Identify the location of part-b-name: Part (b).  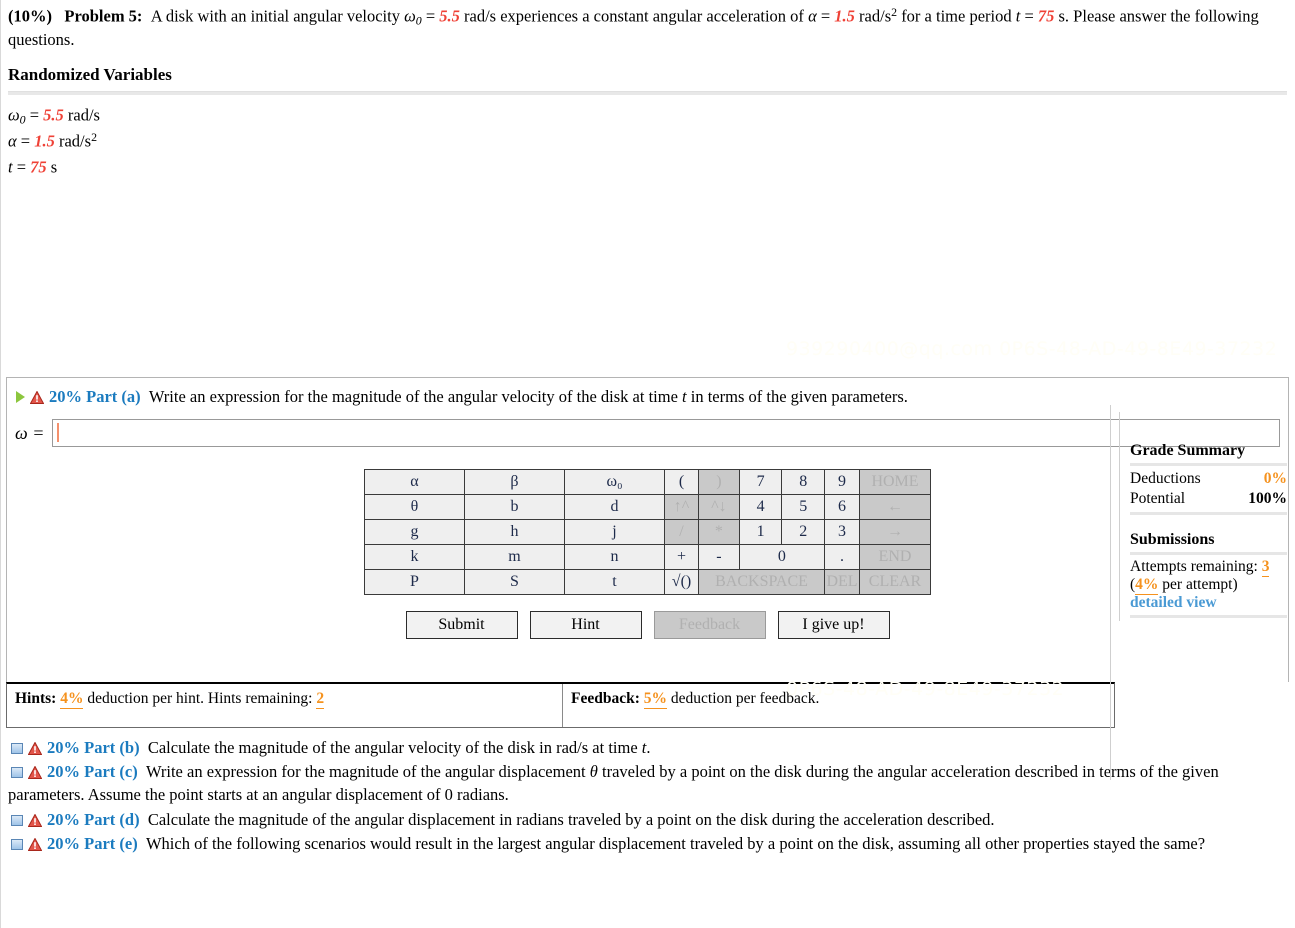
(112, 747).